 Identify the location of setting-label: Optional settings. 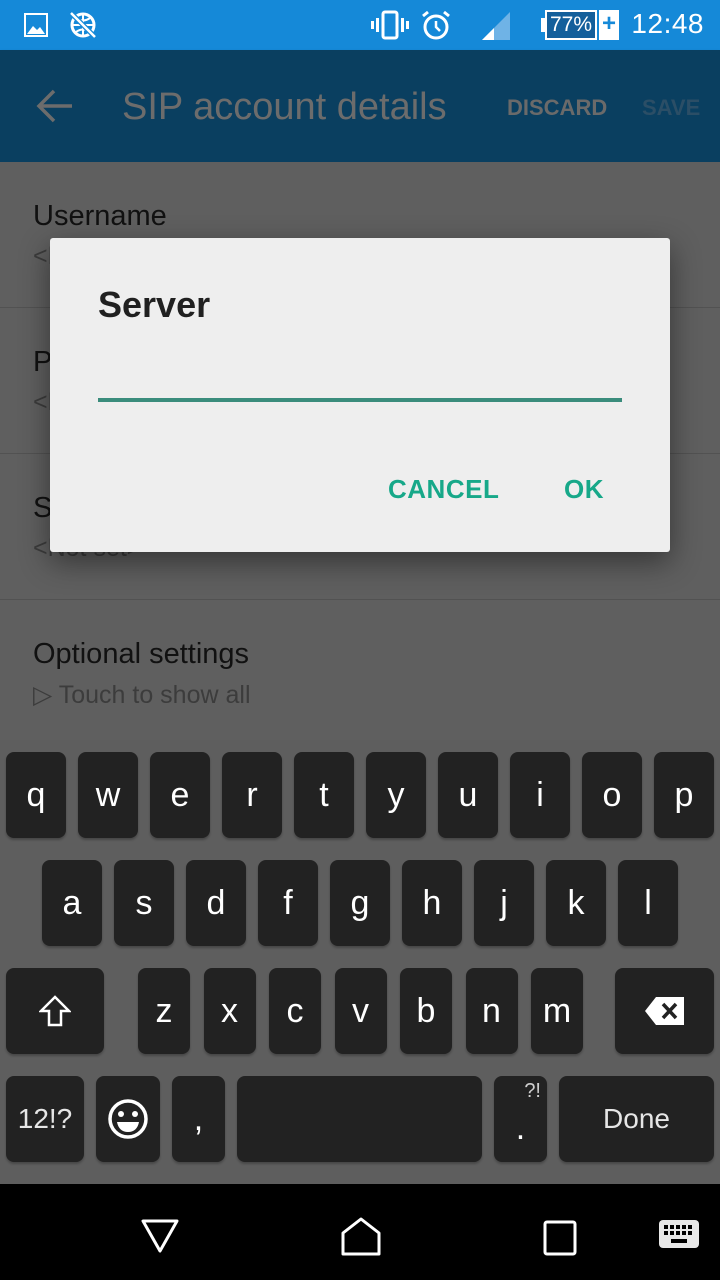
(141, 654).